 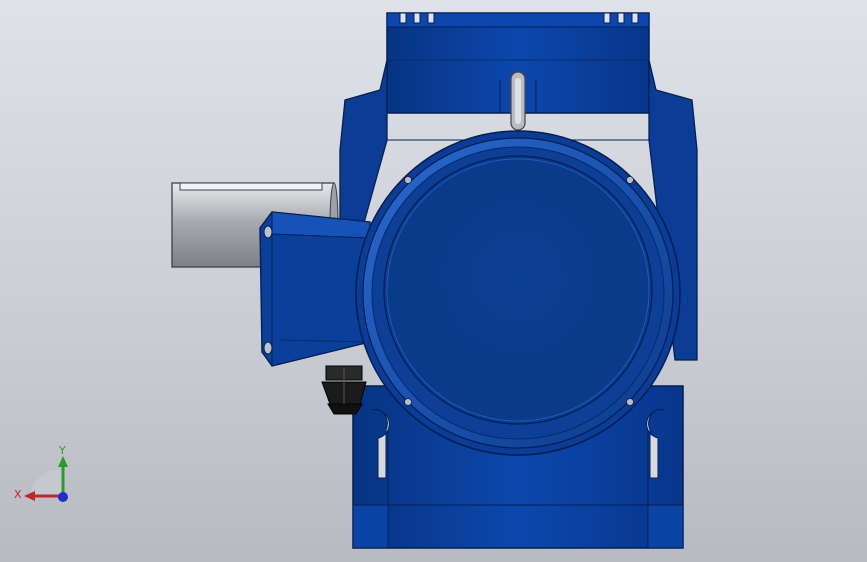 I want to click on cable-gland, so click(x=344, y=390).